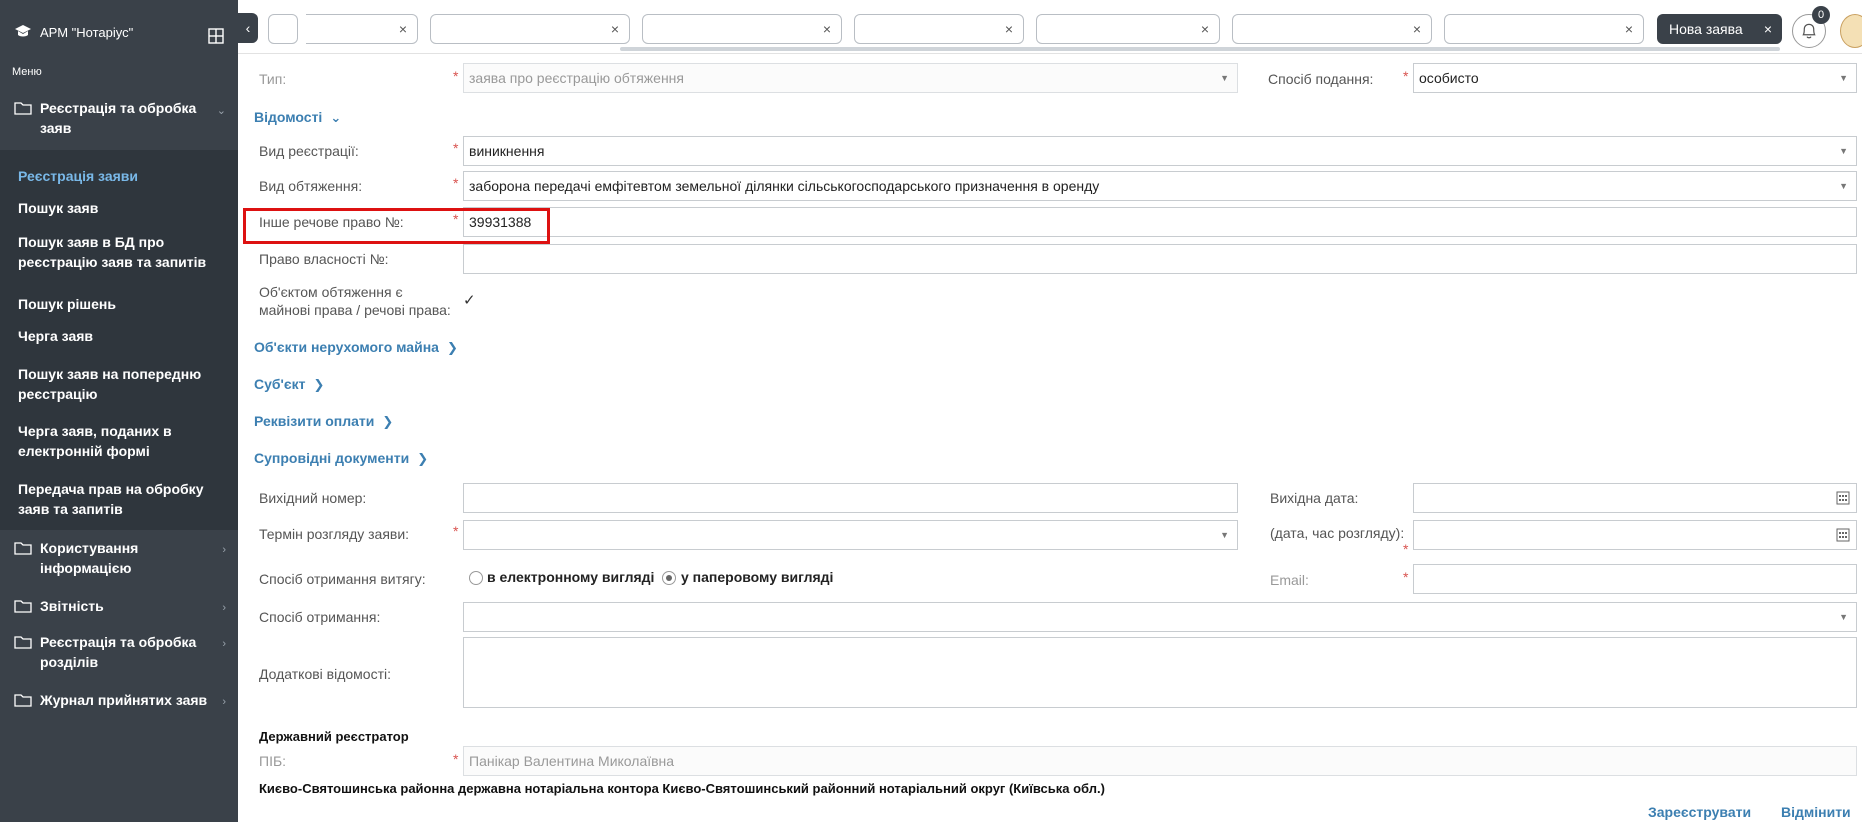 This screenshot has height=822, width=1862. What do you see at coordinates (1816, 812) in the screenshot?
I see `cancel-button: Відмінити` at bounding box center [1816, 812].